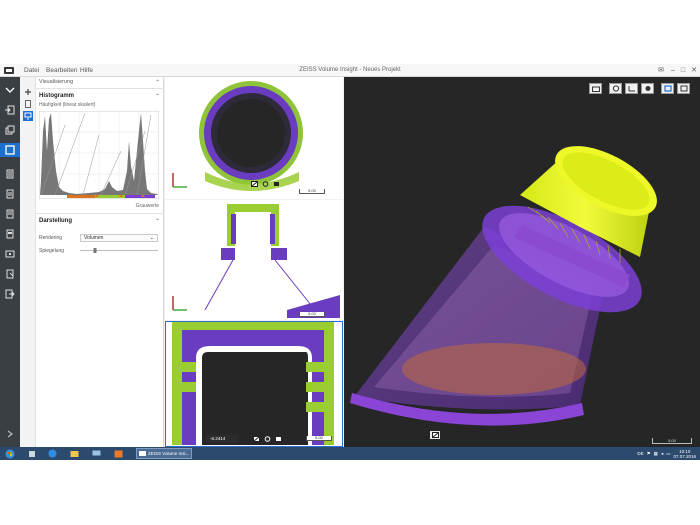  Describe the element at coordinates (10, 234) in the screenshot. I see `analysis-icon` at that location.